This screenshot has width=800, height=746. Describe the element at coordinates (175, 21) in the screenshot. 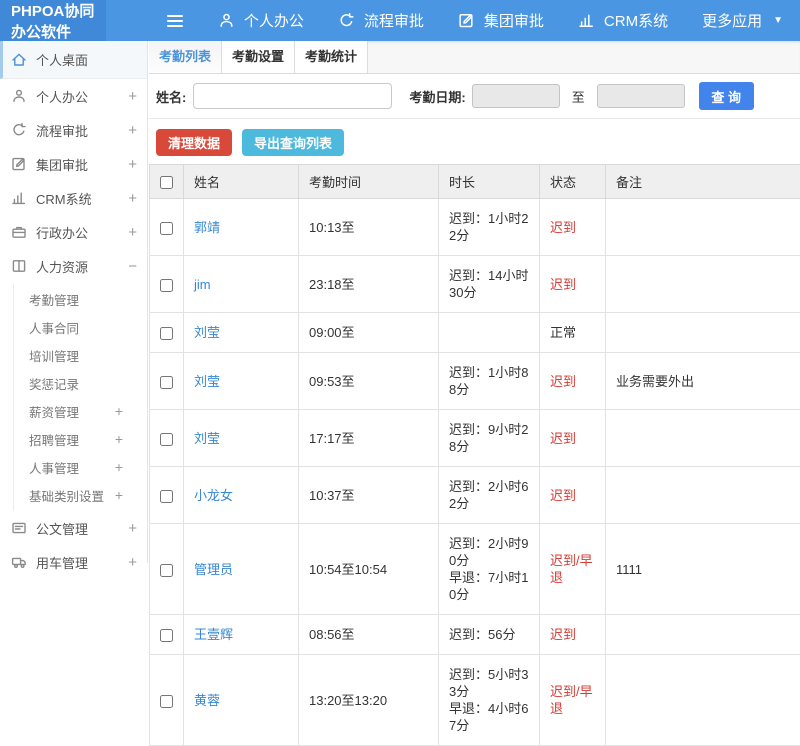

I see `menu-icon` at that location.